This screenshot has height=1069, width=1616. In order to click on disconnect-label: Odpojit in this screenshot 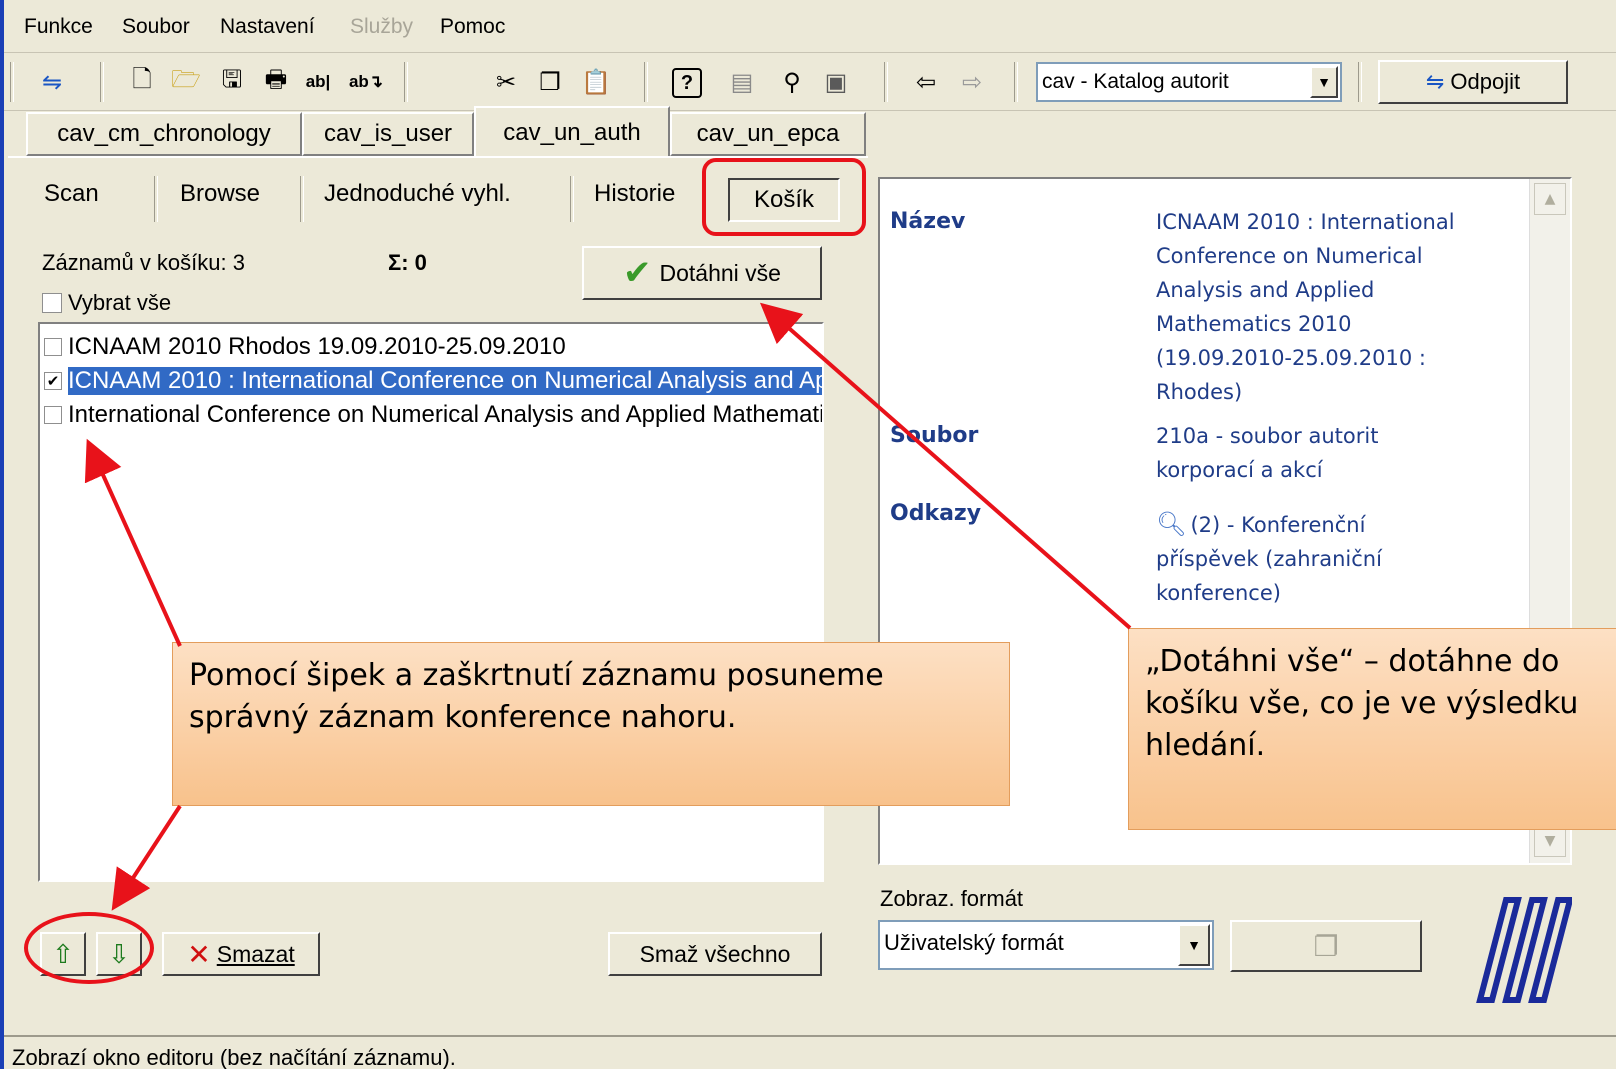, I will do `click(1485, 81)`.